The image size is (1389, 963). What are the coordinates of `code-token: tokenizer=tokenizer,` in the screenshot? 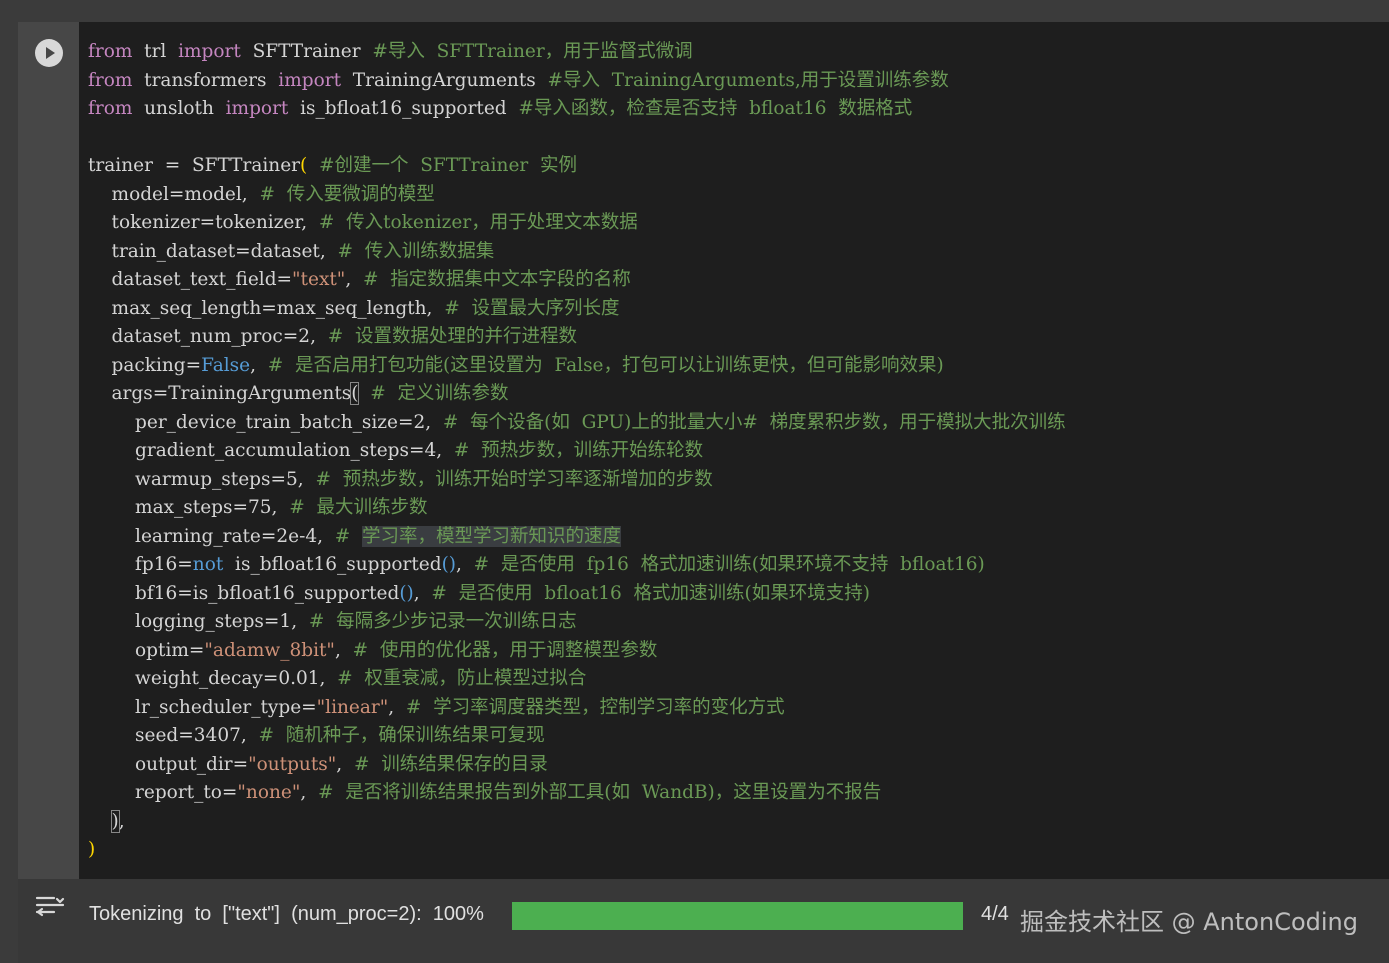 It's located at (203, 222).